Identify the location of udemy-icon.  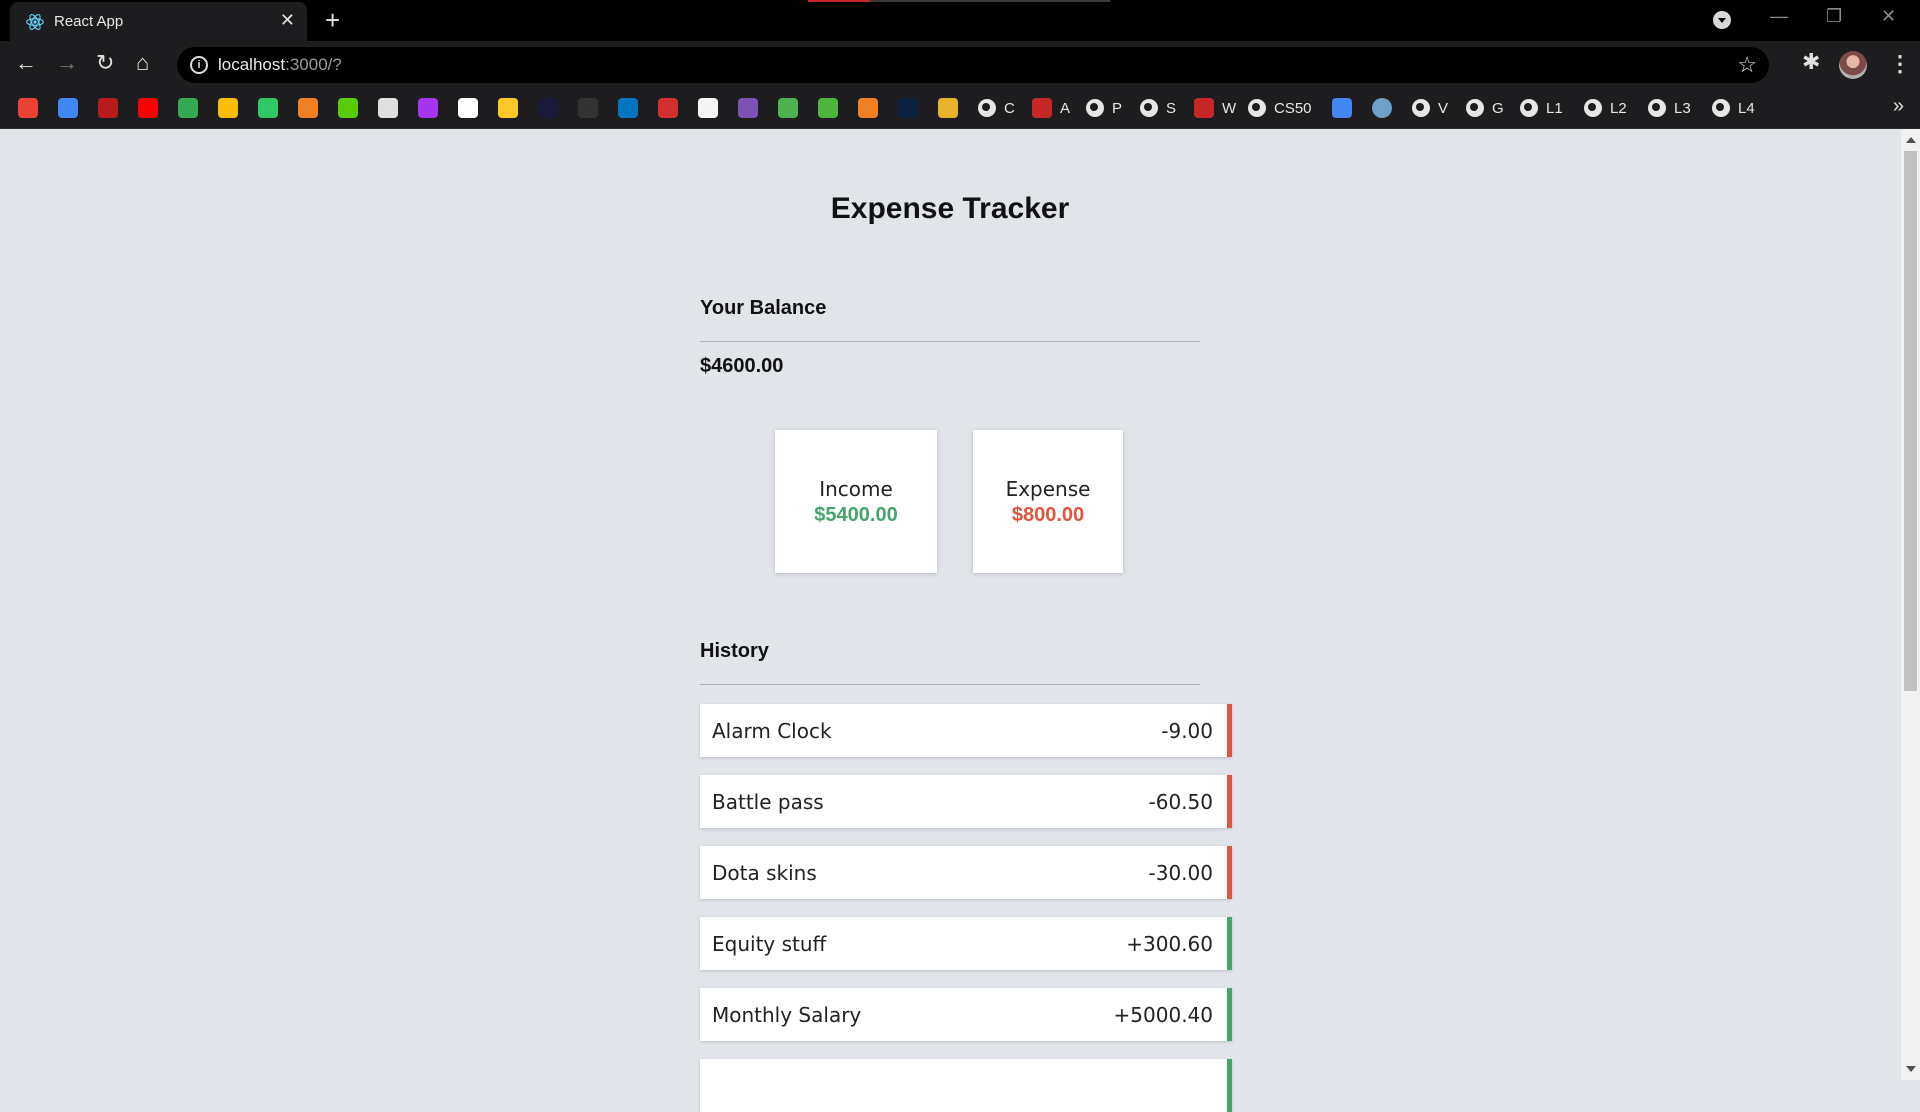
(428, 108).